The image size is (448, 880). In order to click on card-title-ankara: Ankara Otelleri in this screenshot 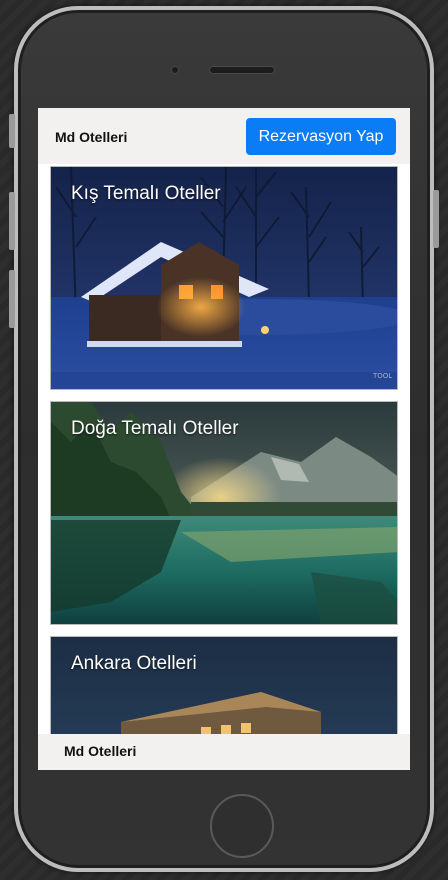, I will do `click(134, 663)`.